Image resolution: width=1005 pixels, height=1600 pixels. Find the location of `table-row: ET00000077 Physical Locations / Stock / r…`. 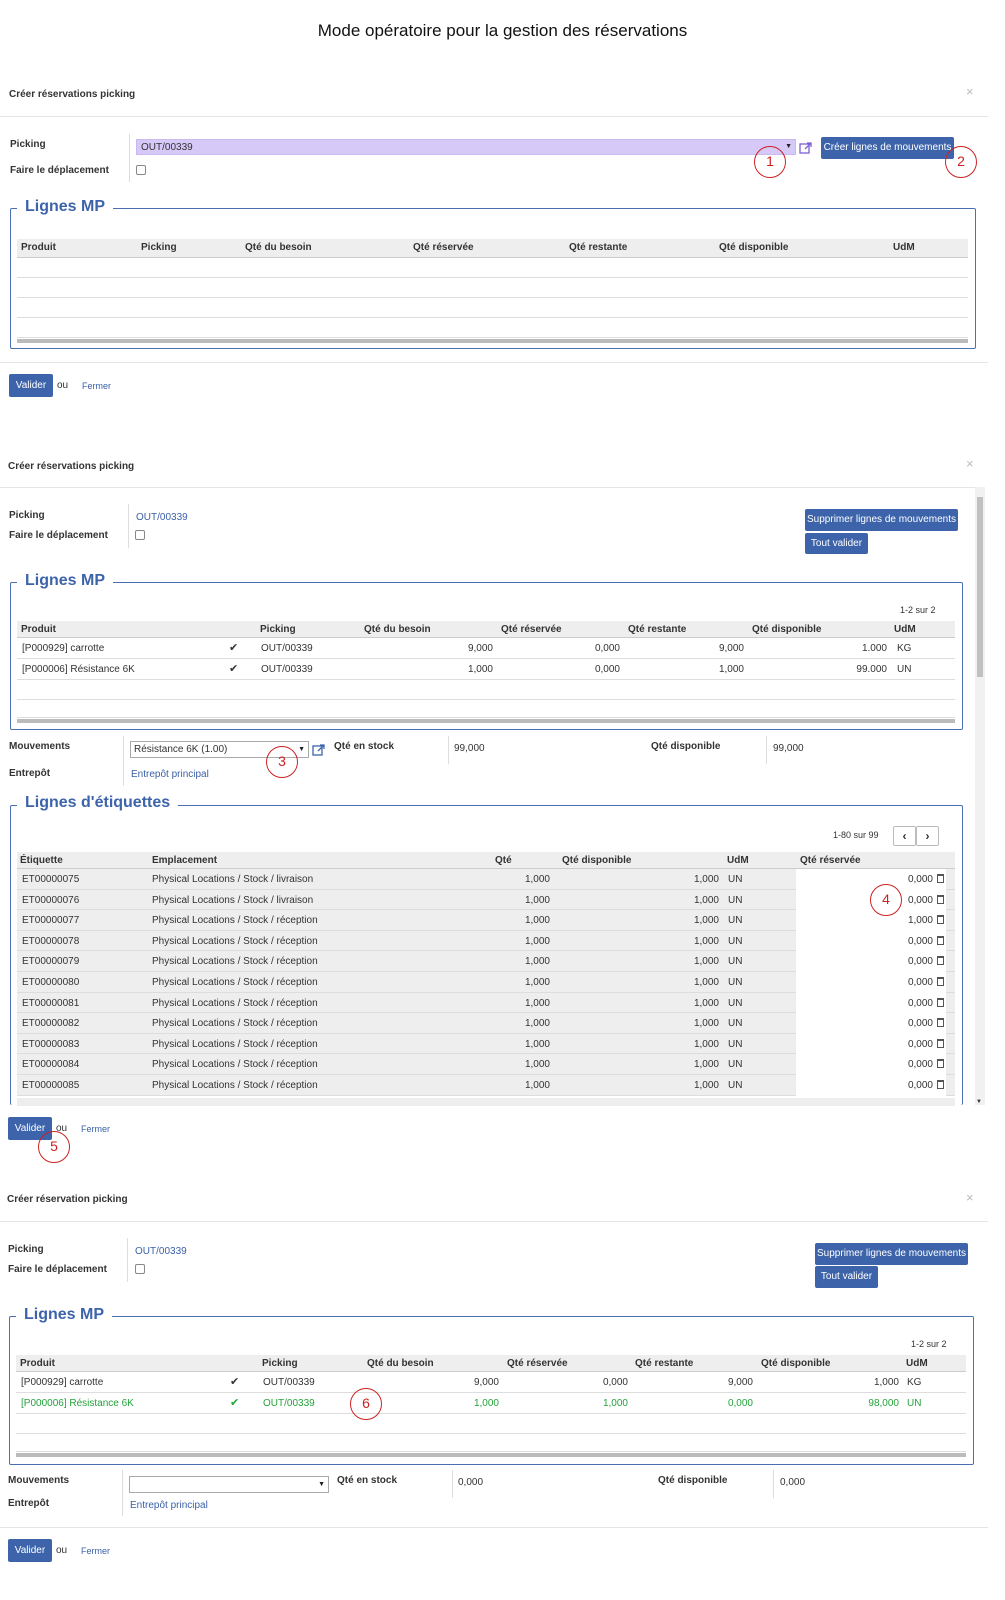

table-row: ET00000077 Physical Locations / Stock / r… is located at coordinates (486, 920).